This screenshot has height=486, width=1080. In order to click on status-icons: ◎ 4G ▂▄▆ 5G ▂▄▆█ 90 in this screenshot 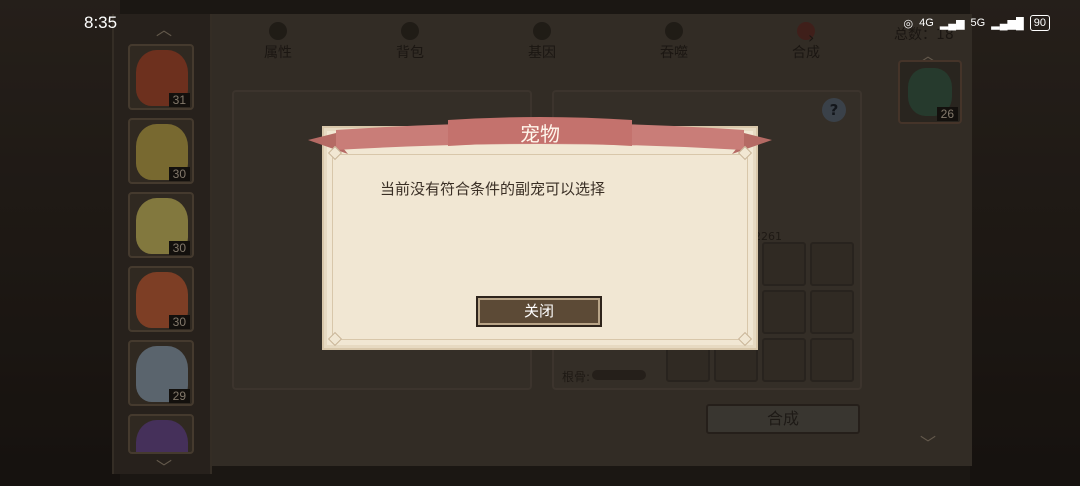, I will do `click(977, 23)`.